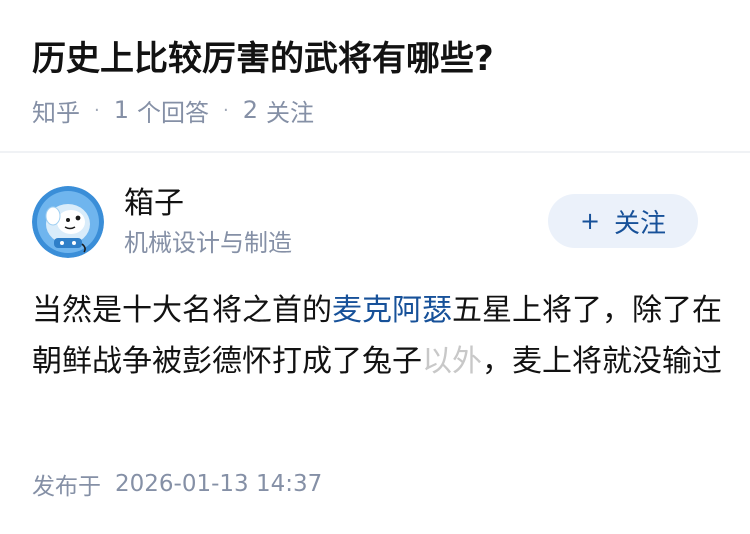 This screenshot has width=750, height=534. What do you see at coordinates (602, 361) in the screenshot?
I see `answer-text: ，麦上将就没输过` at bounding box center [602, 361].